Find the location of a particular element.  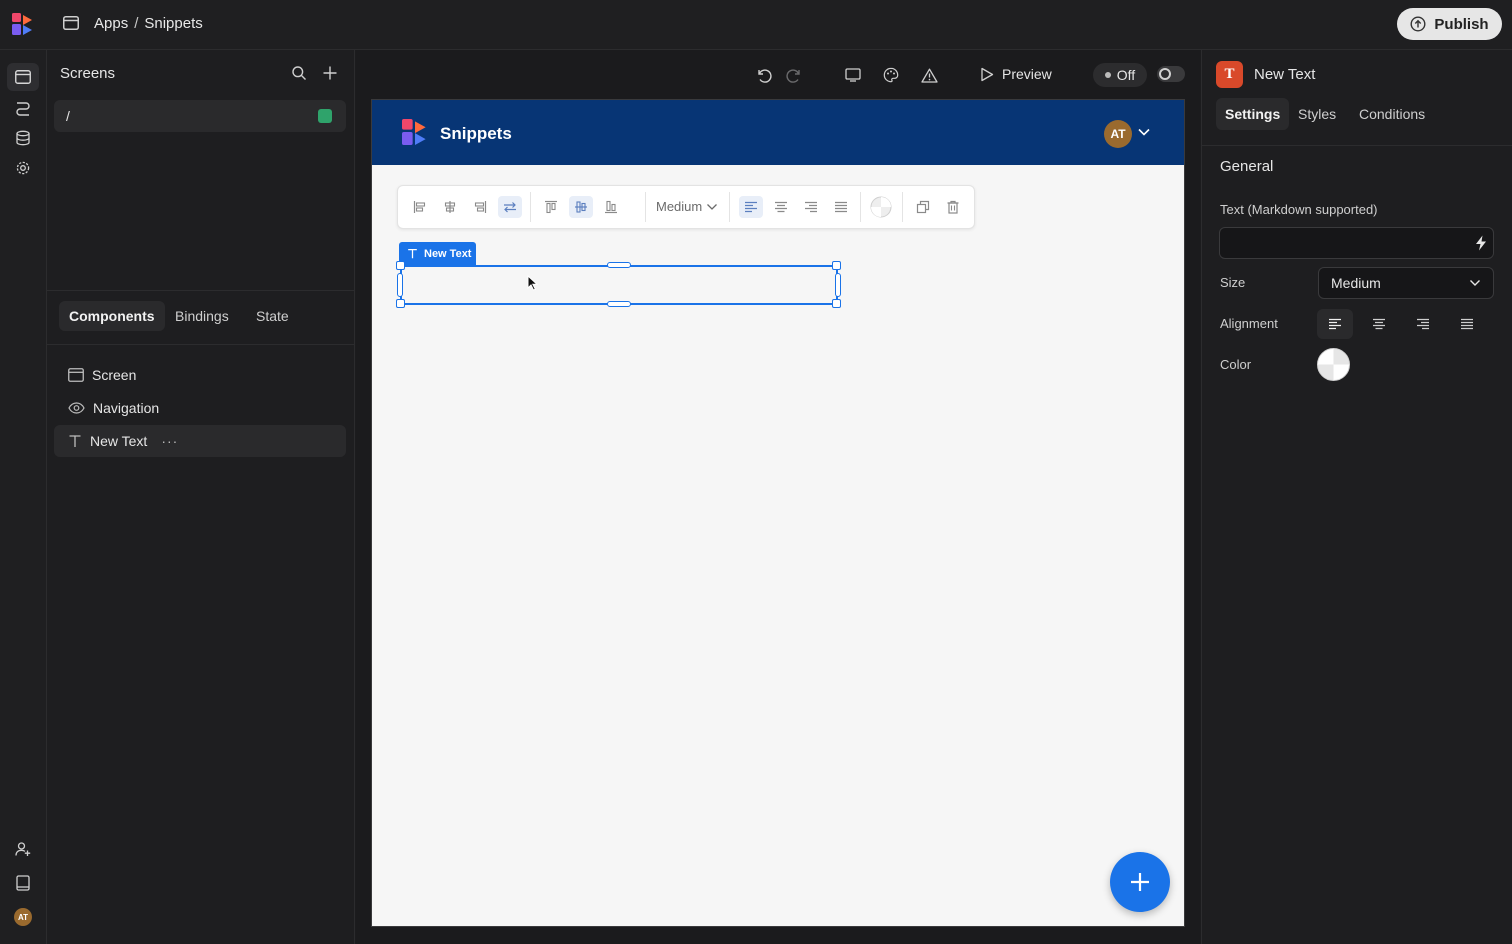

top-bar is located at coordinates (756, 25).